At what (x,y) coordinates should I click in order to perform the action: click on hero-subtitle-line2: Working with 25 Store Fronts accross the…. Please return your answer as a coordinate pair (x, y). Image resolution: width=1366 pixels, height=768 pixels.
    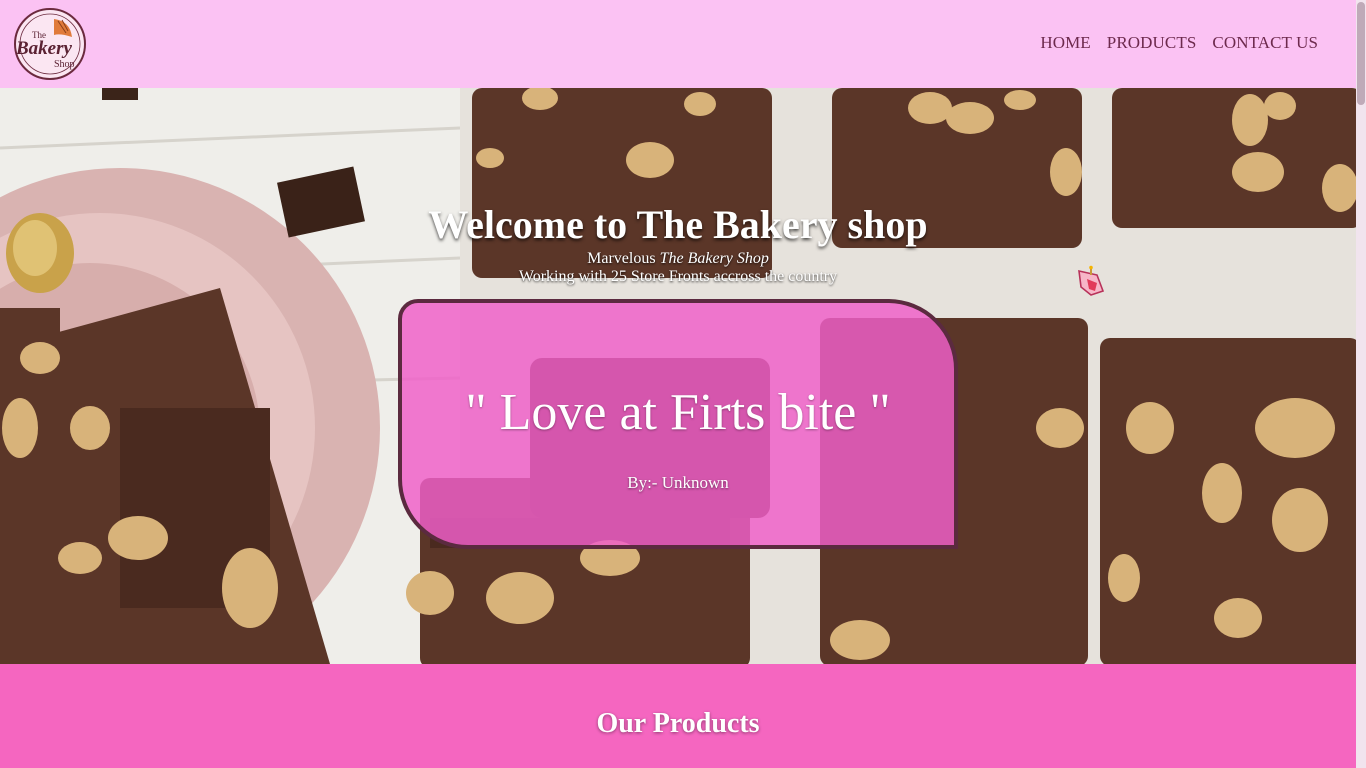
    Looking at the image, I should click on (678, 276).